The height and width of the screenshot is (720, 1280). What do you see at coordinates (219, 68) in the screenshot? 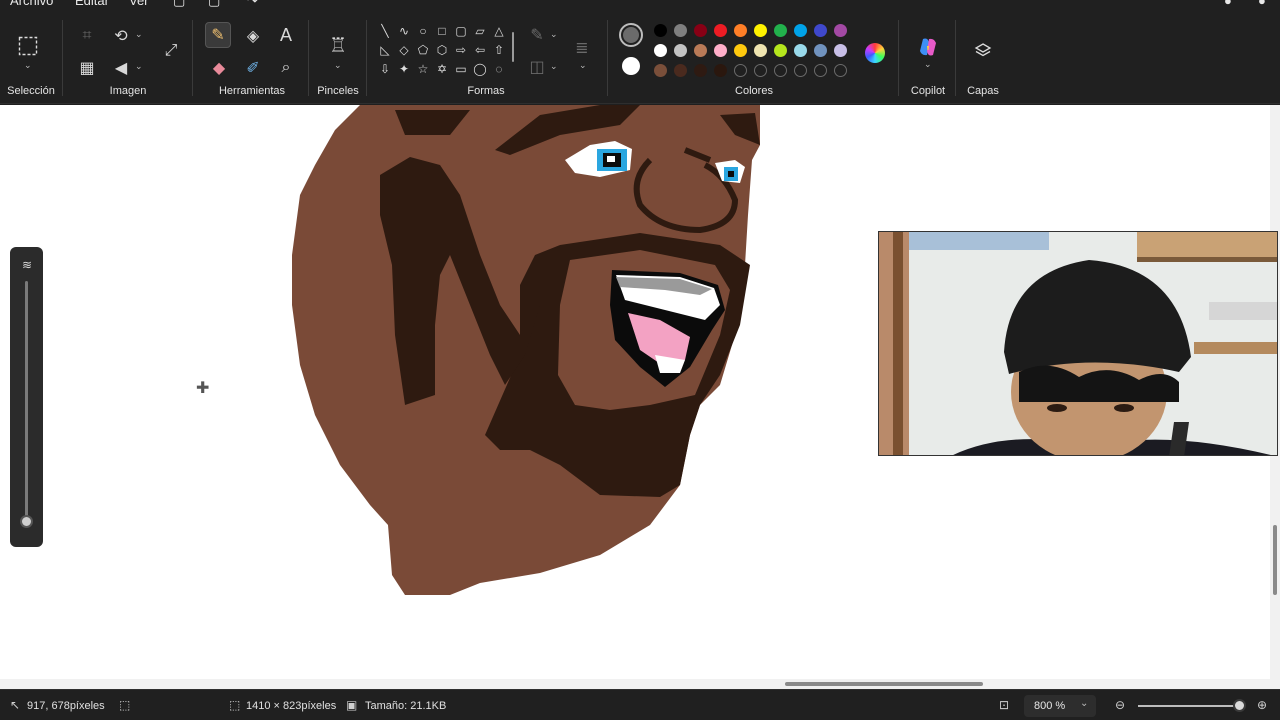
I see `eraser-icon: ◆` at bounding box center [219, 68].